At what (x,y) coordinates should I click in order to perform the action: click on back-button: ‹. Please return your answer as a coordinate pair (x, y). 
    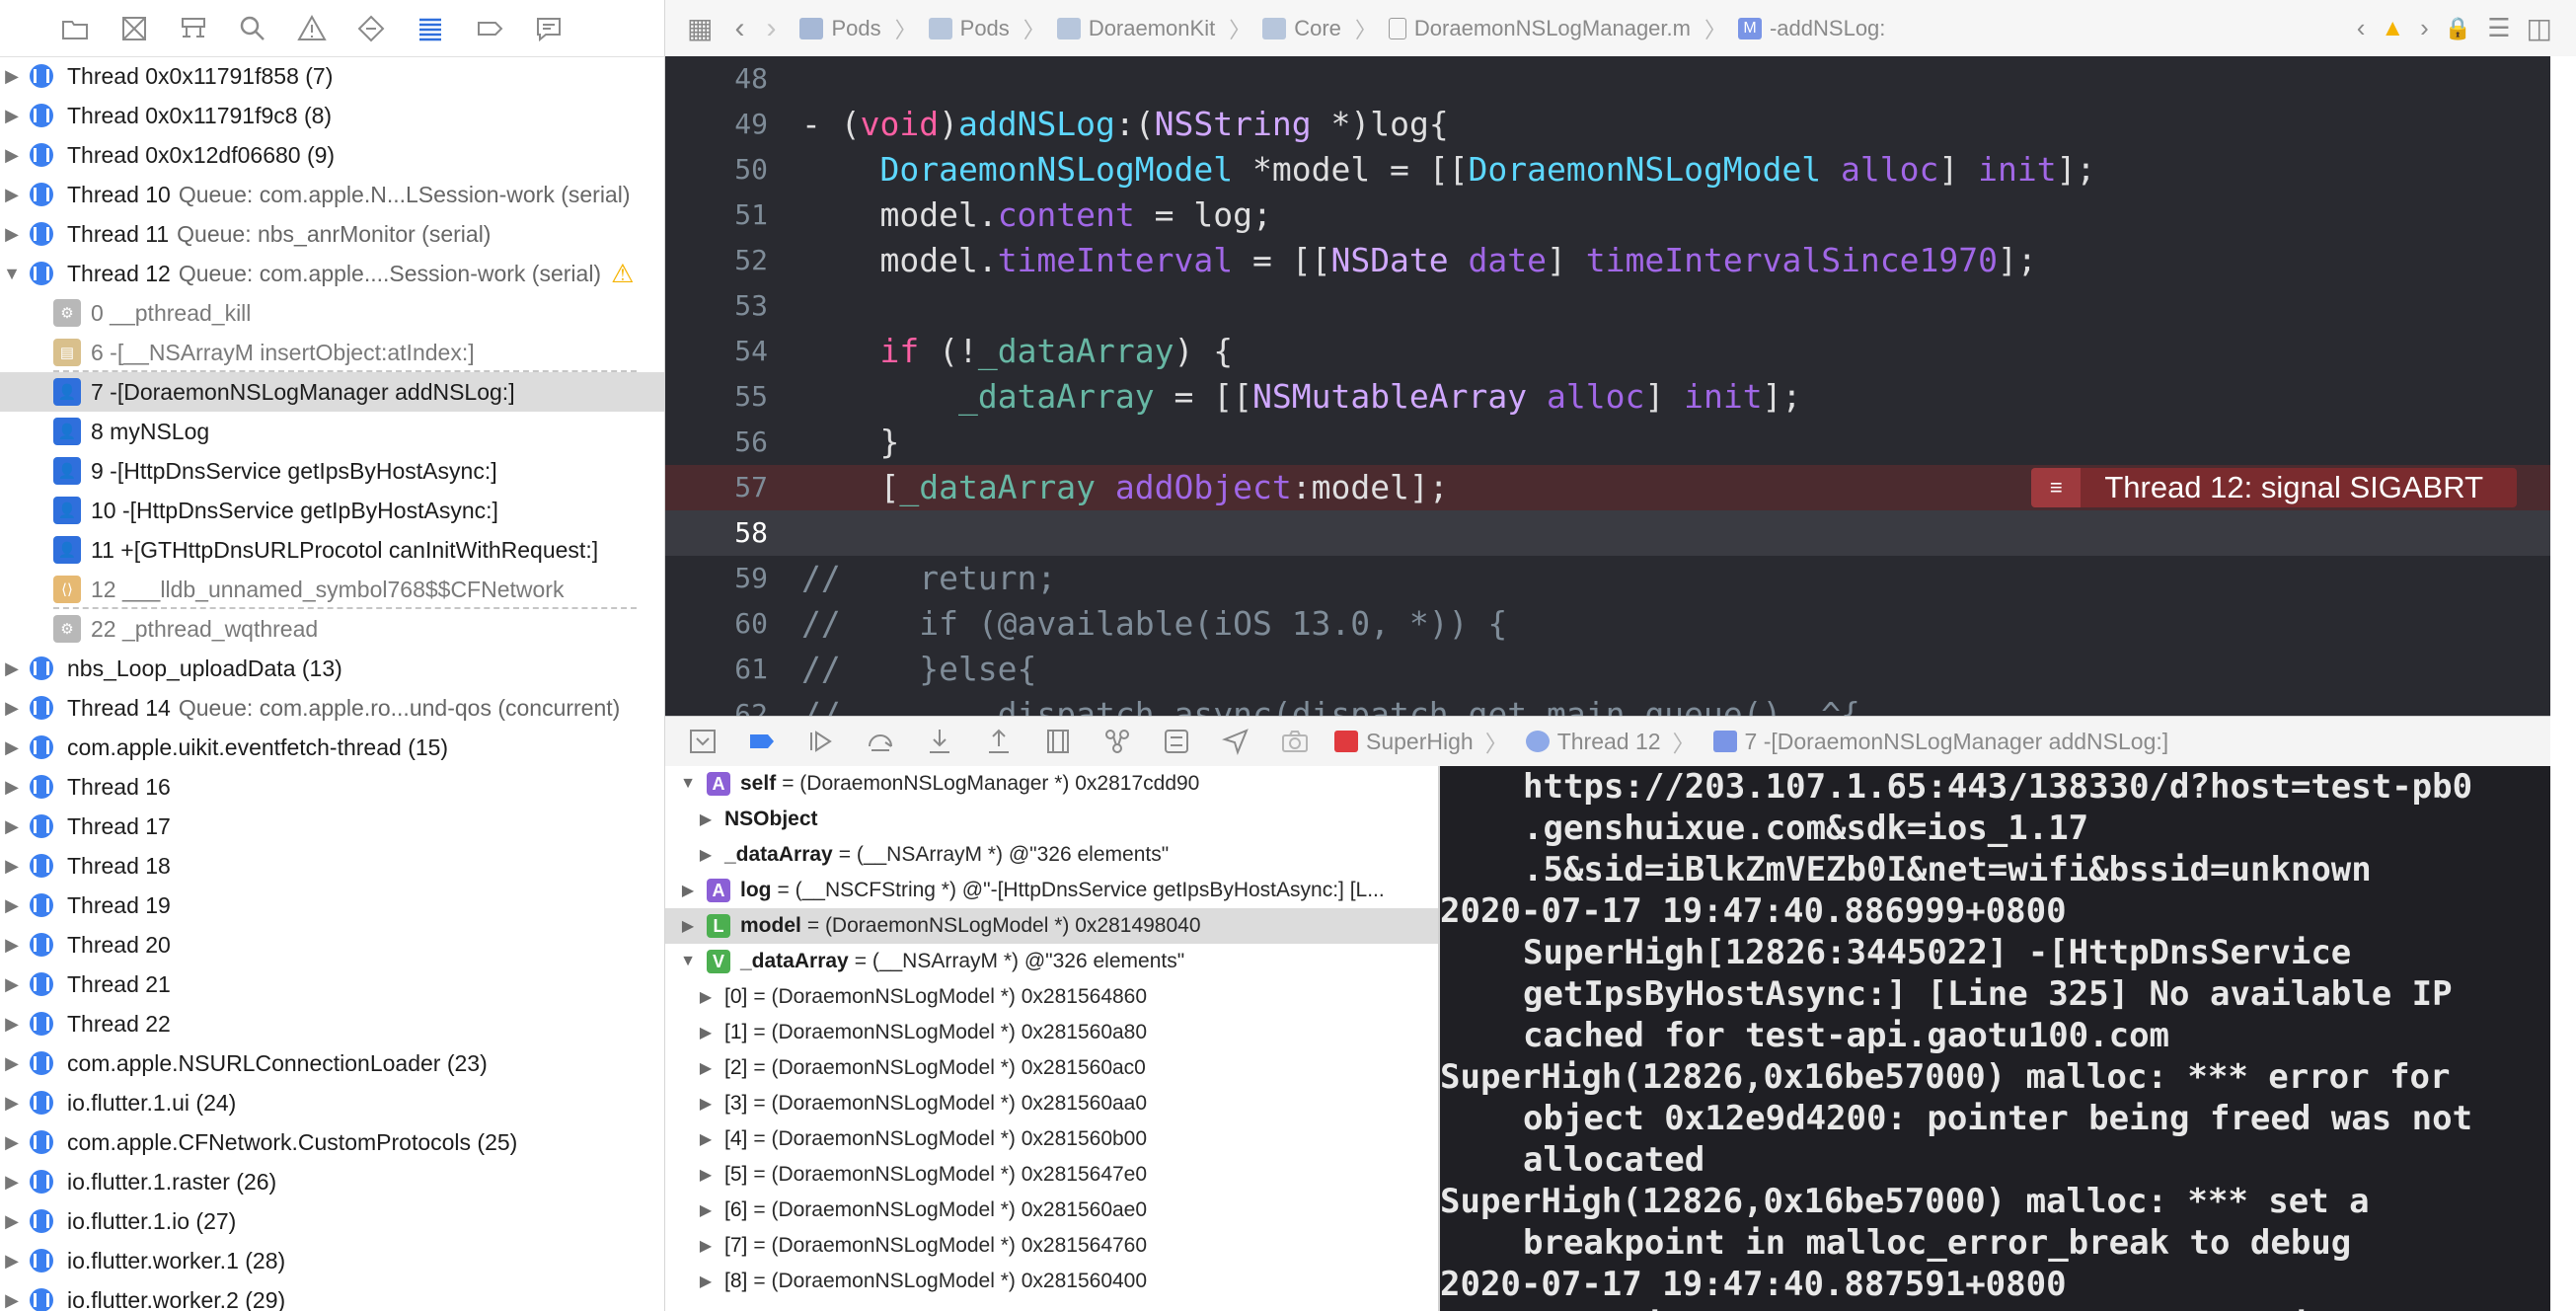
    Looking at the image, I should click on (739, 28).